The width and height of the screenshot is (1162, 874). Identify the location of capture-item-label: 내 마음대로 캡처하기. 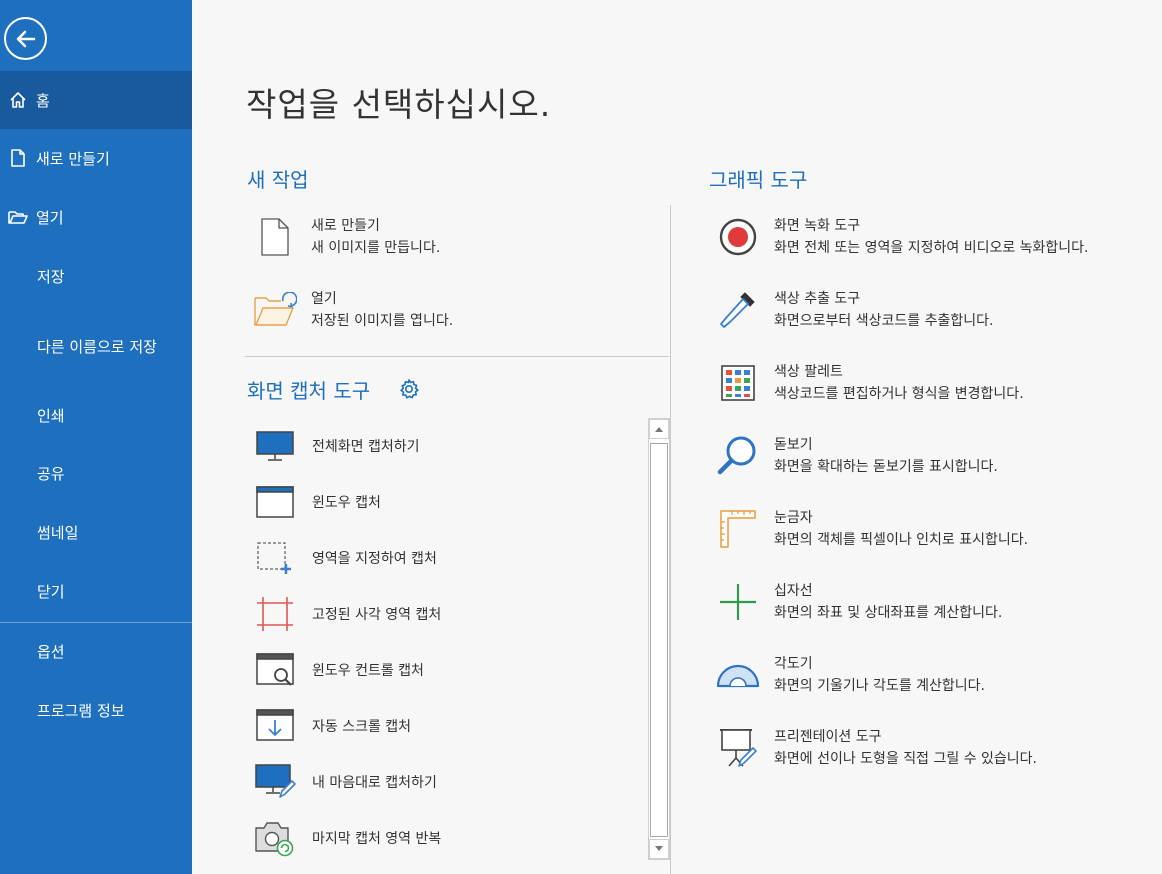
(374, 783).